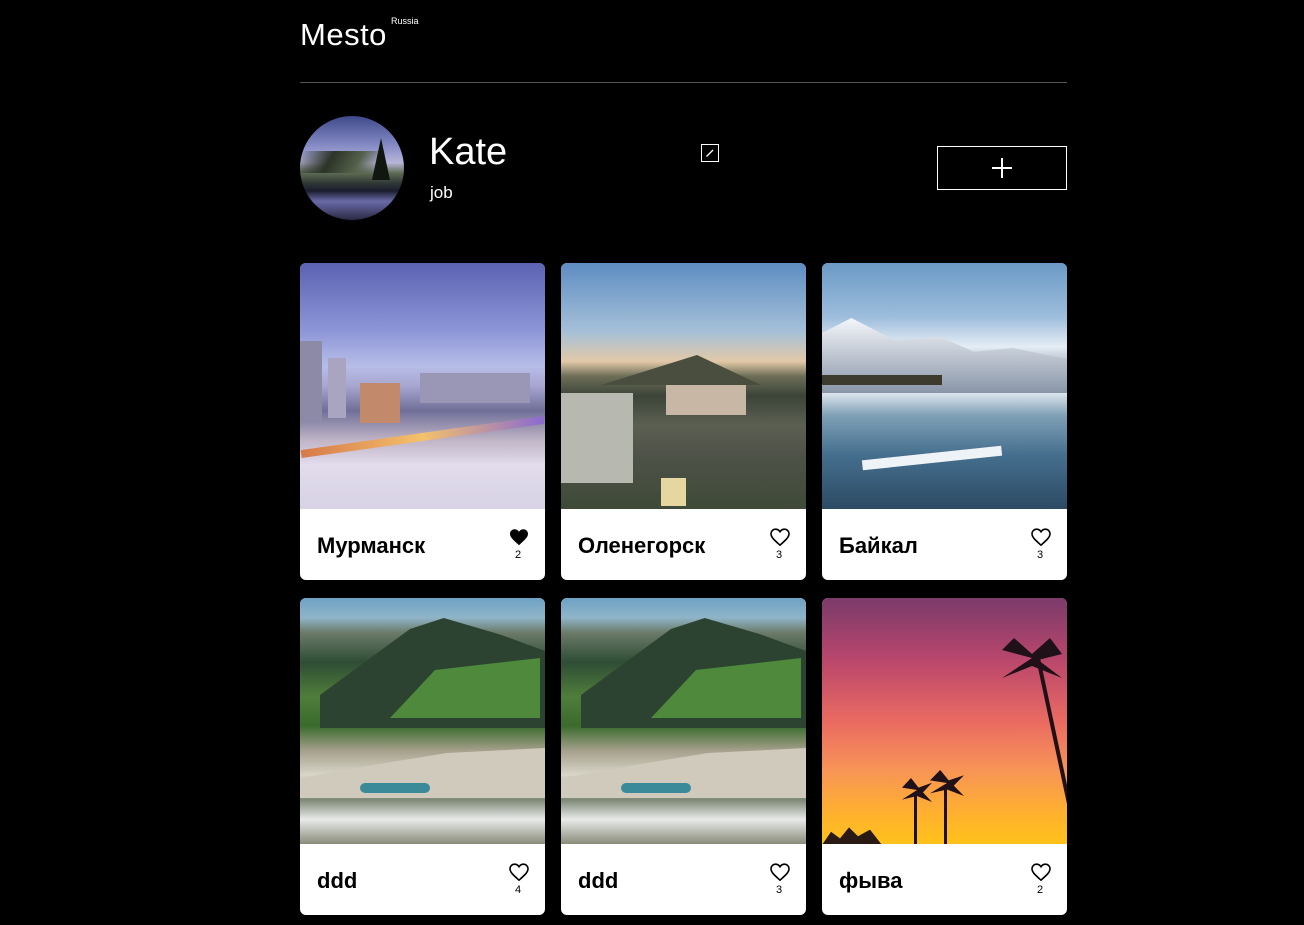 The width and height of the screenshot is (1304, 925). Describe the element at coordinates (381, 159) in the screenshot. I see `avatar-tree` at that location.